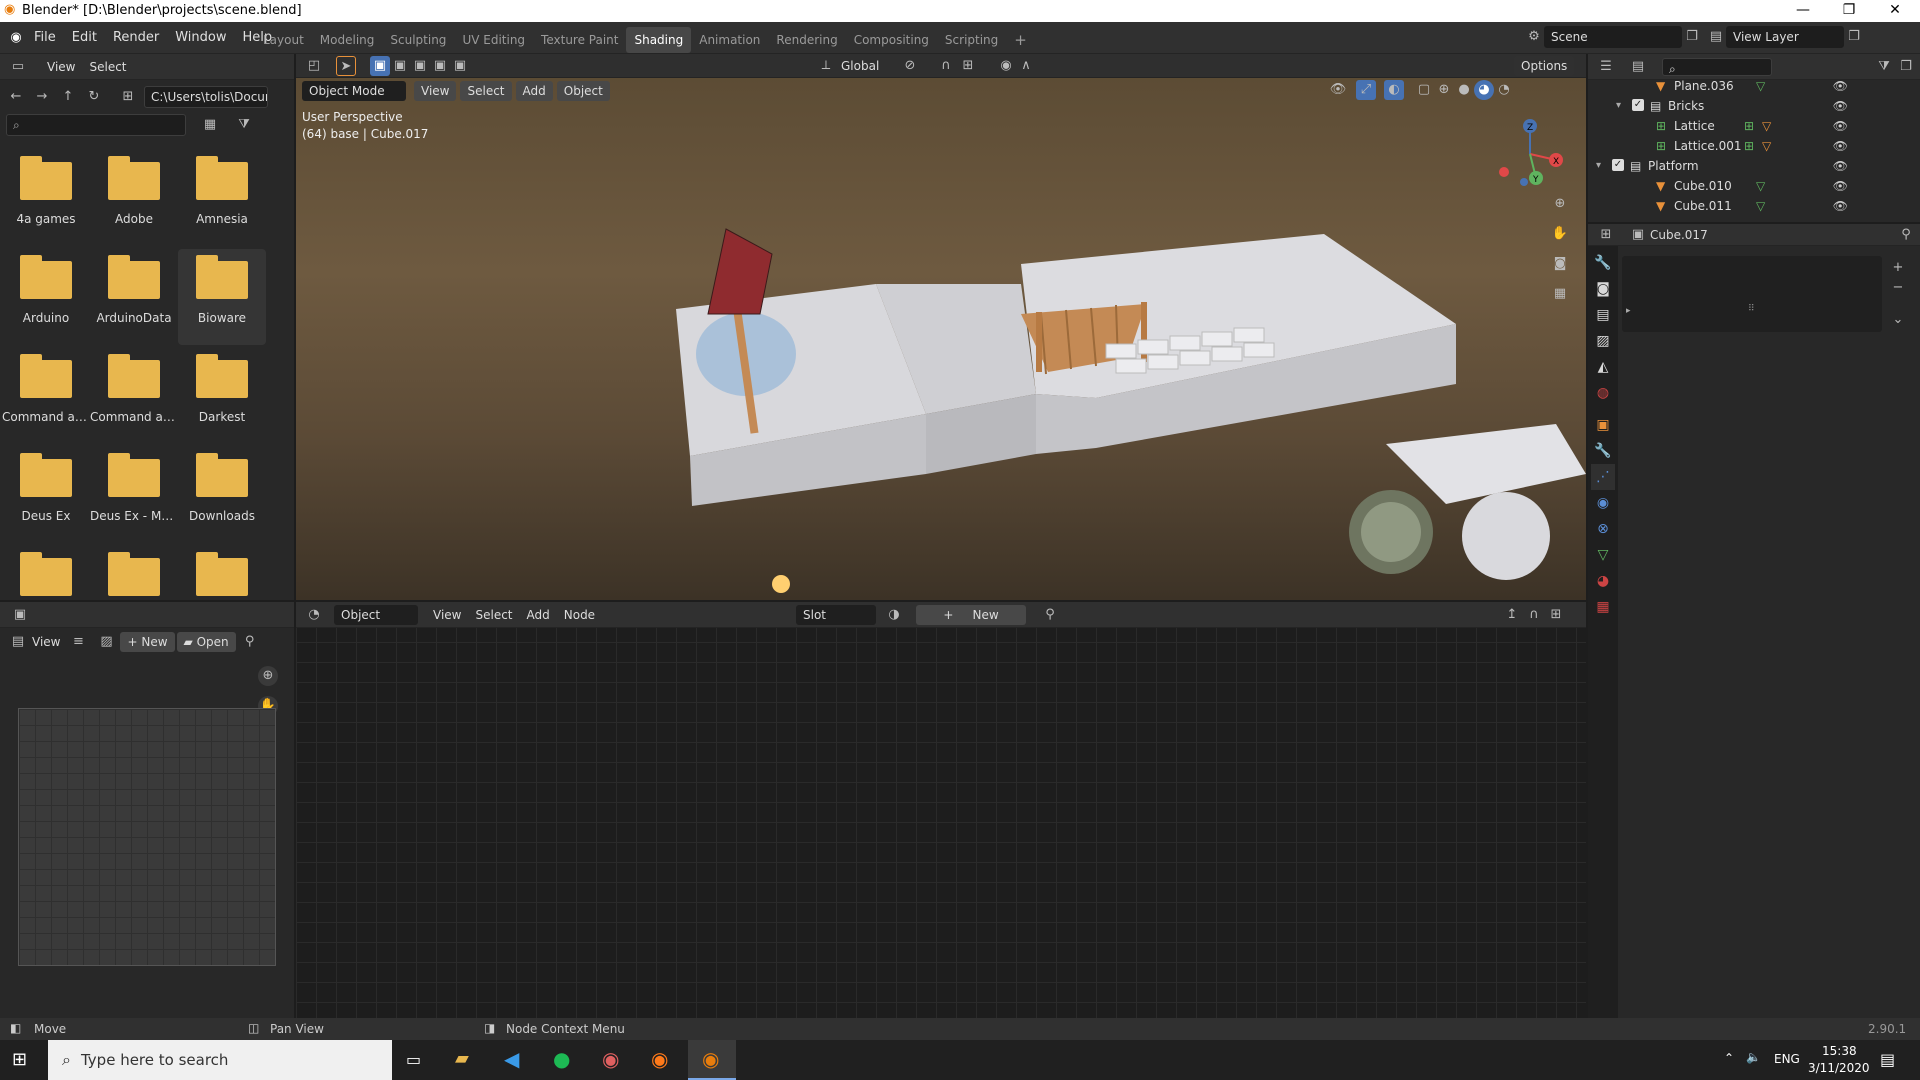 Image resolution: width=1920 pixels, height=1080 pixels. Describe the element at coordinates (891, 40) in the screenshot. I see `tab-compositing: Compositing` at that location.